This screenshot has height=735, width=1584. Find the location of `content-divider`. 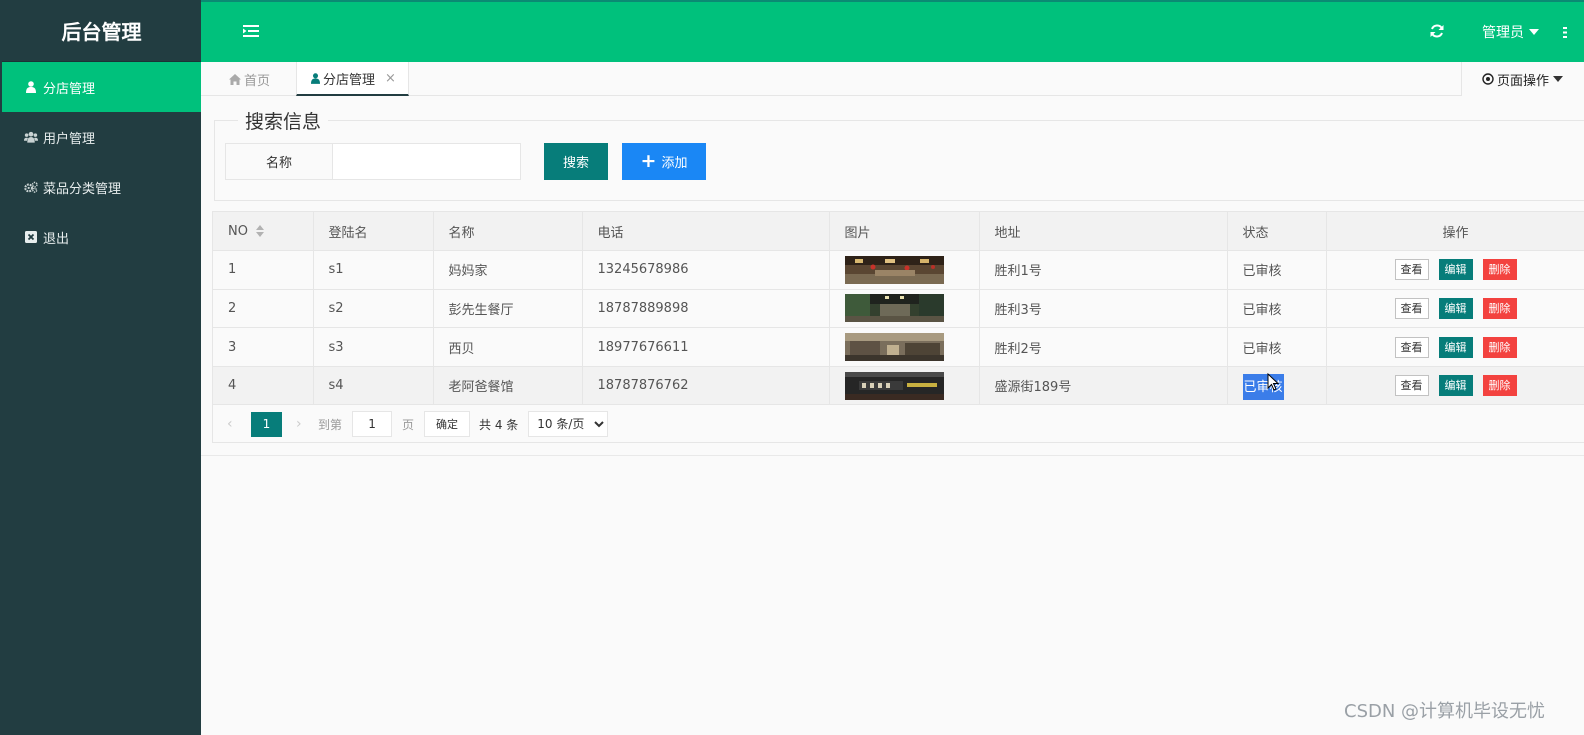

content-divider is located at coordinates (892, 455).